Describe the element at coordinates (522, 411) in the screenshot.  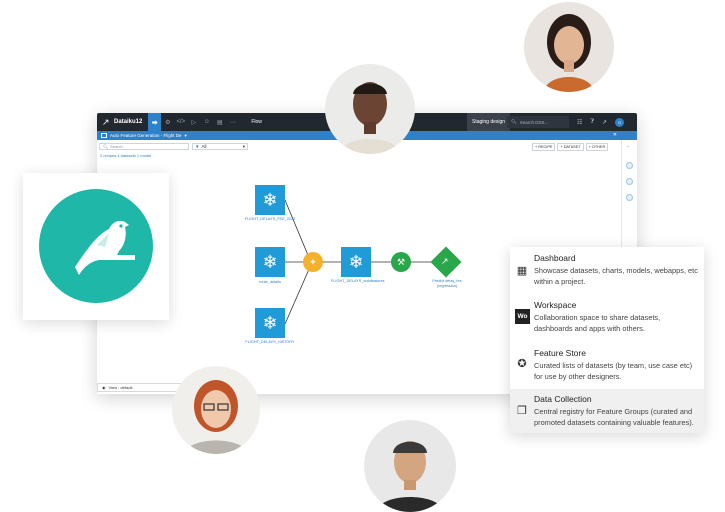
I see `collection-icon: ❐` at that location.